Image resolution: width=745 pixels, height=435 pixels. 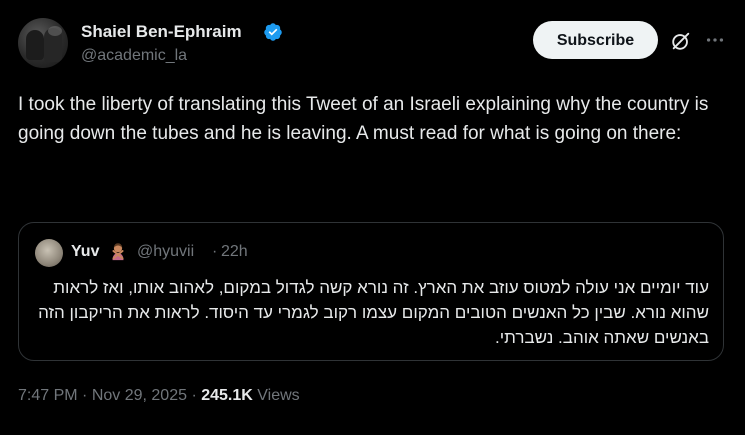 What do you see at coordinates (55, 31) in the screenshot?
I see `avatar-highlight` at bounding box center [55, 31].